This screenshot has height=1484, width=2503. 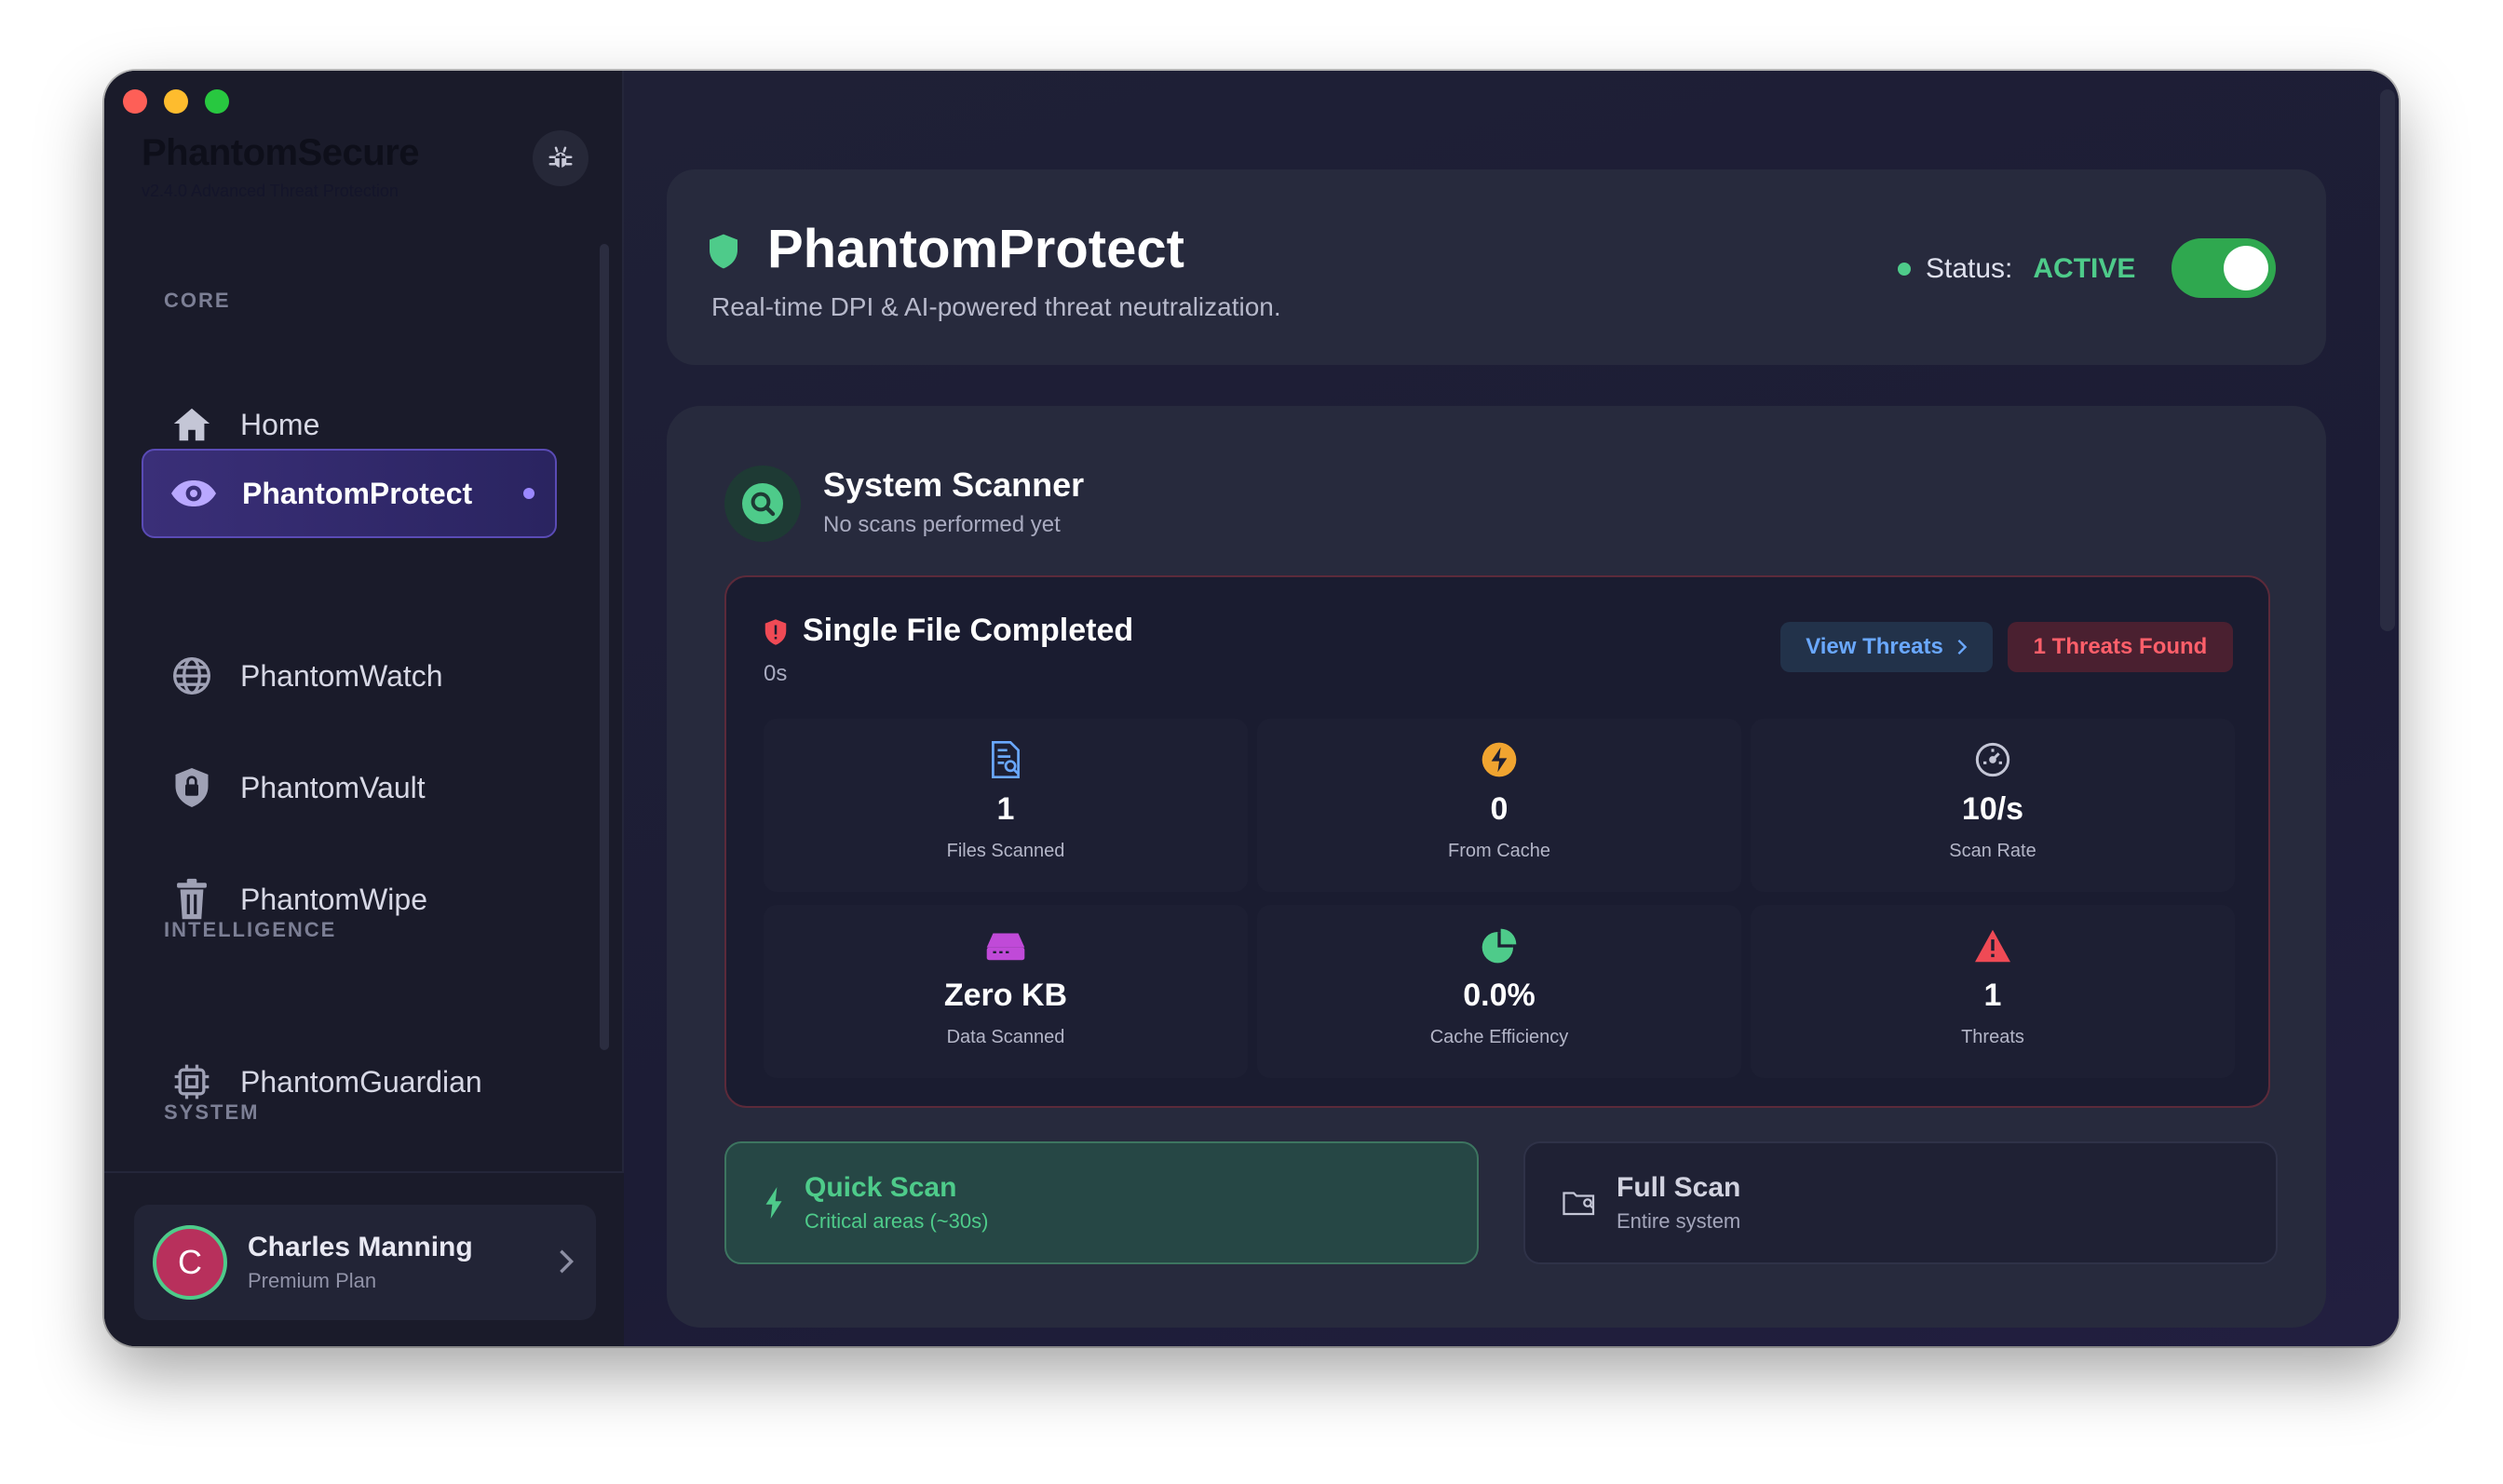 What do you see at coordinates (881, 1187) in the screenshot?
I see `quick-scan-title: Quick Scan` at bounding box center [881, 1187].